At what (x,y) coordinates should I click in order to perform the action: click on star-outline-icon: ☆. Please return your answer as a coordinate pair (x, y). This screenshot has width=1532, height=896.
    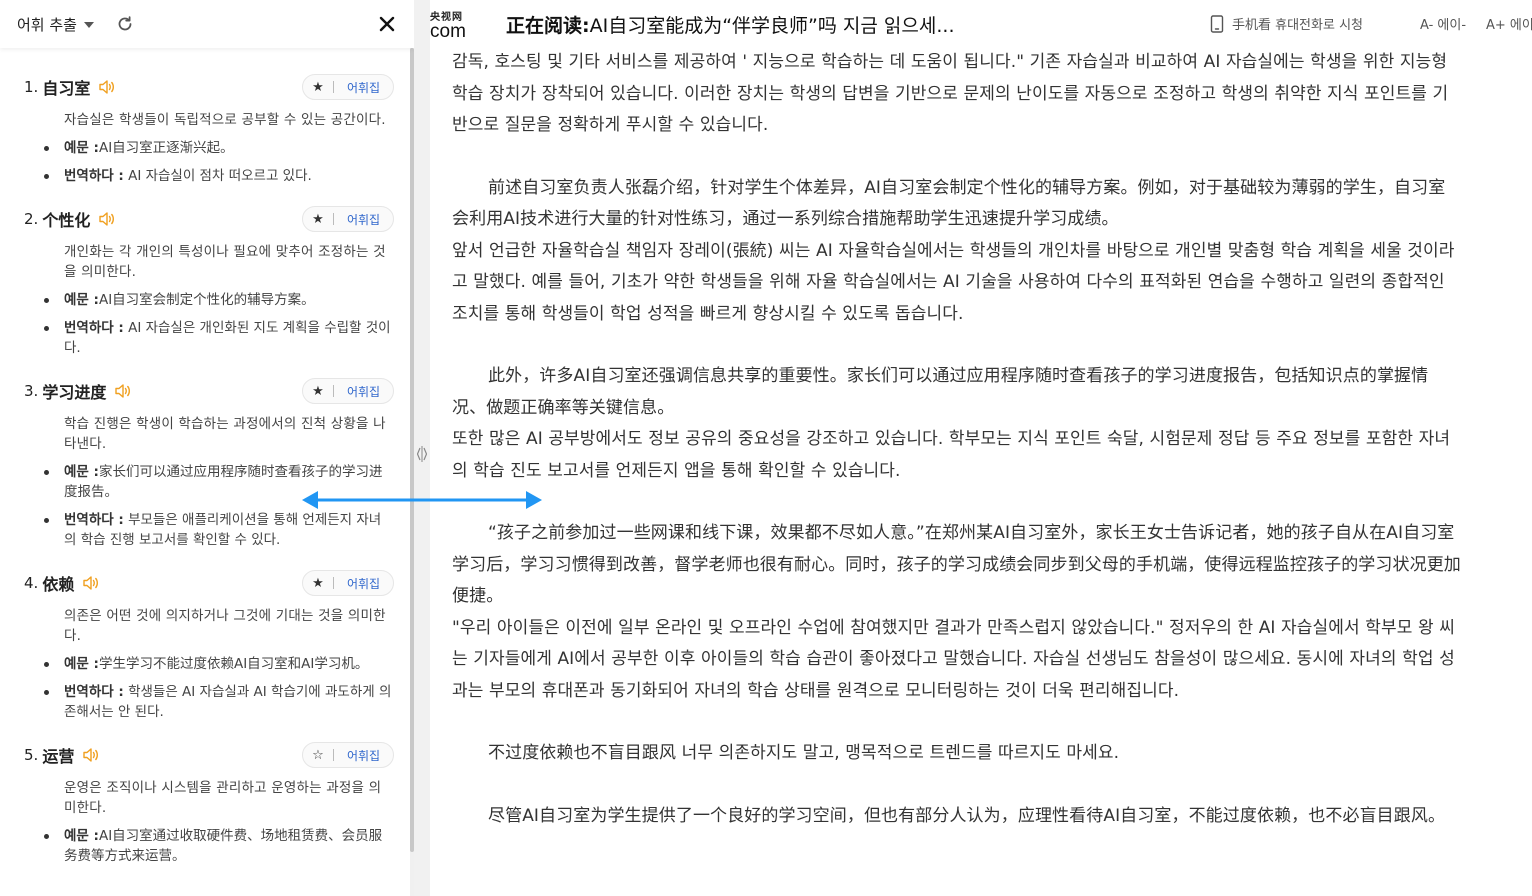
    Looking at the image, I should click on (318, 755).